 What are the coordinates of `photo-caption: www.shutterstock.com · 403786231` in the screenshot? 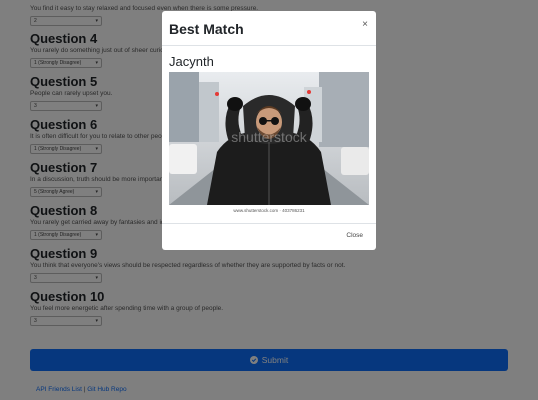 It's located at (269, 210).